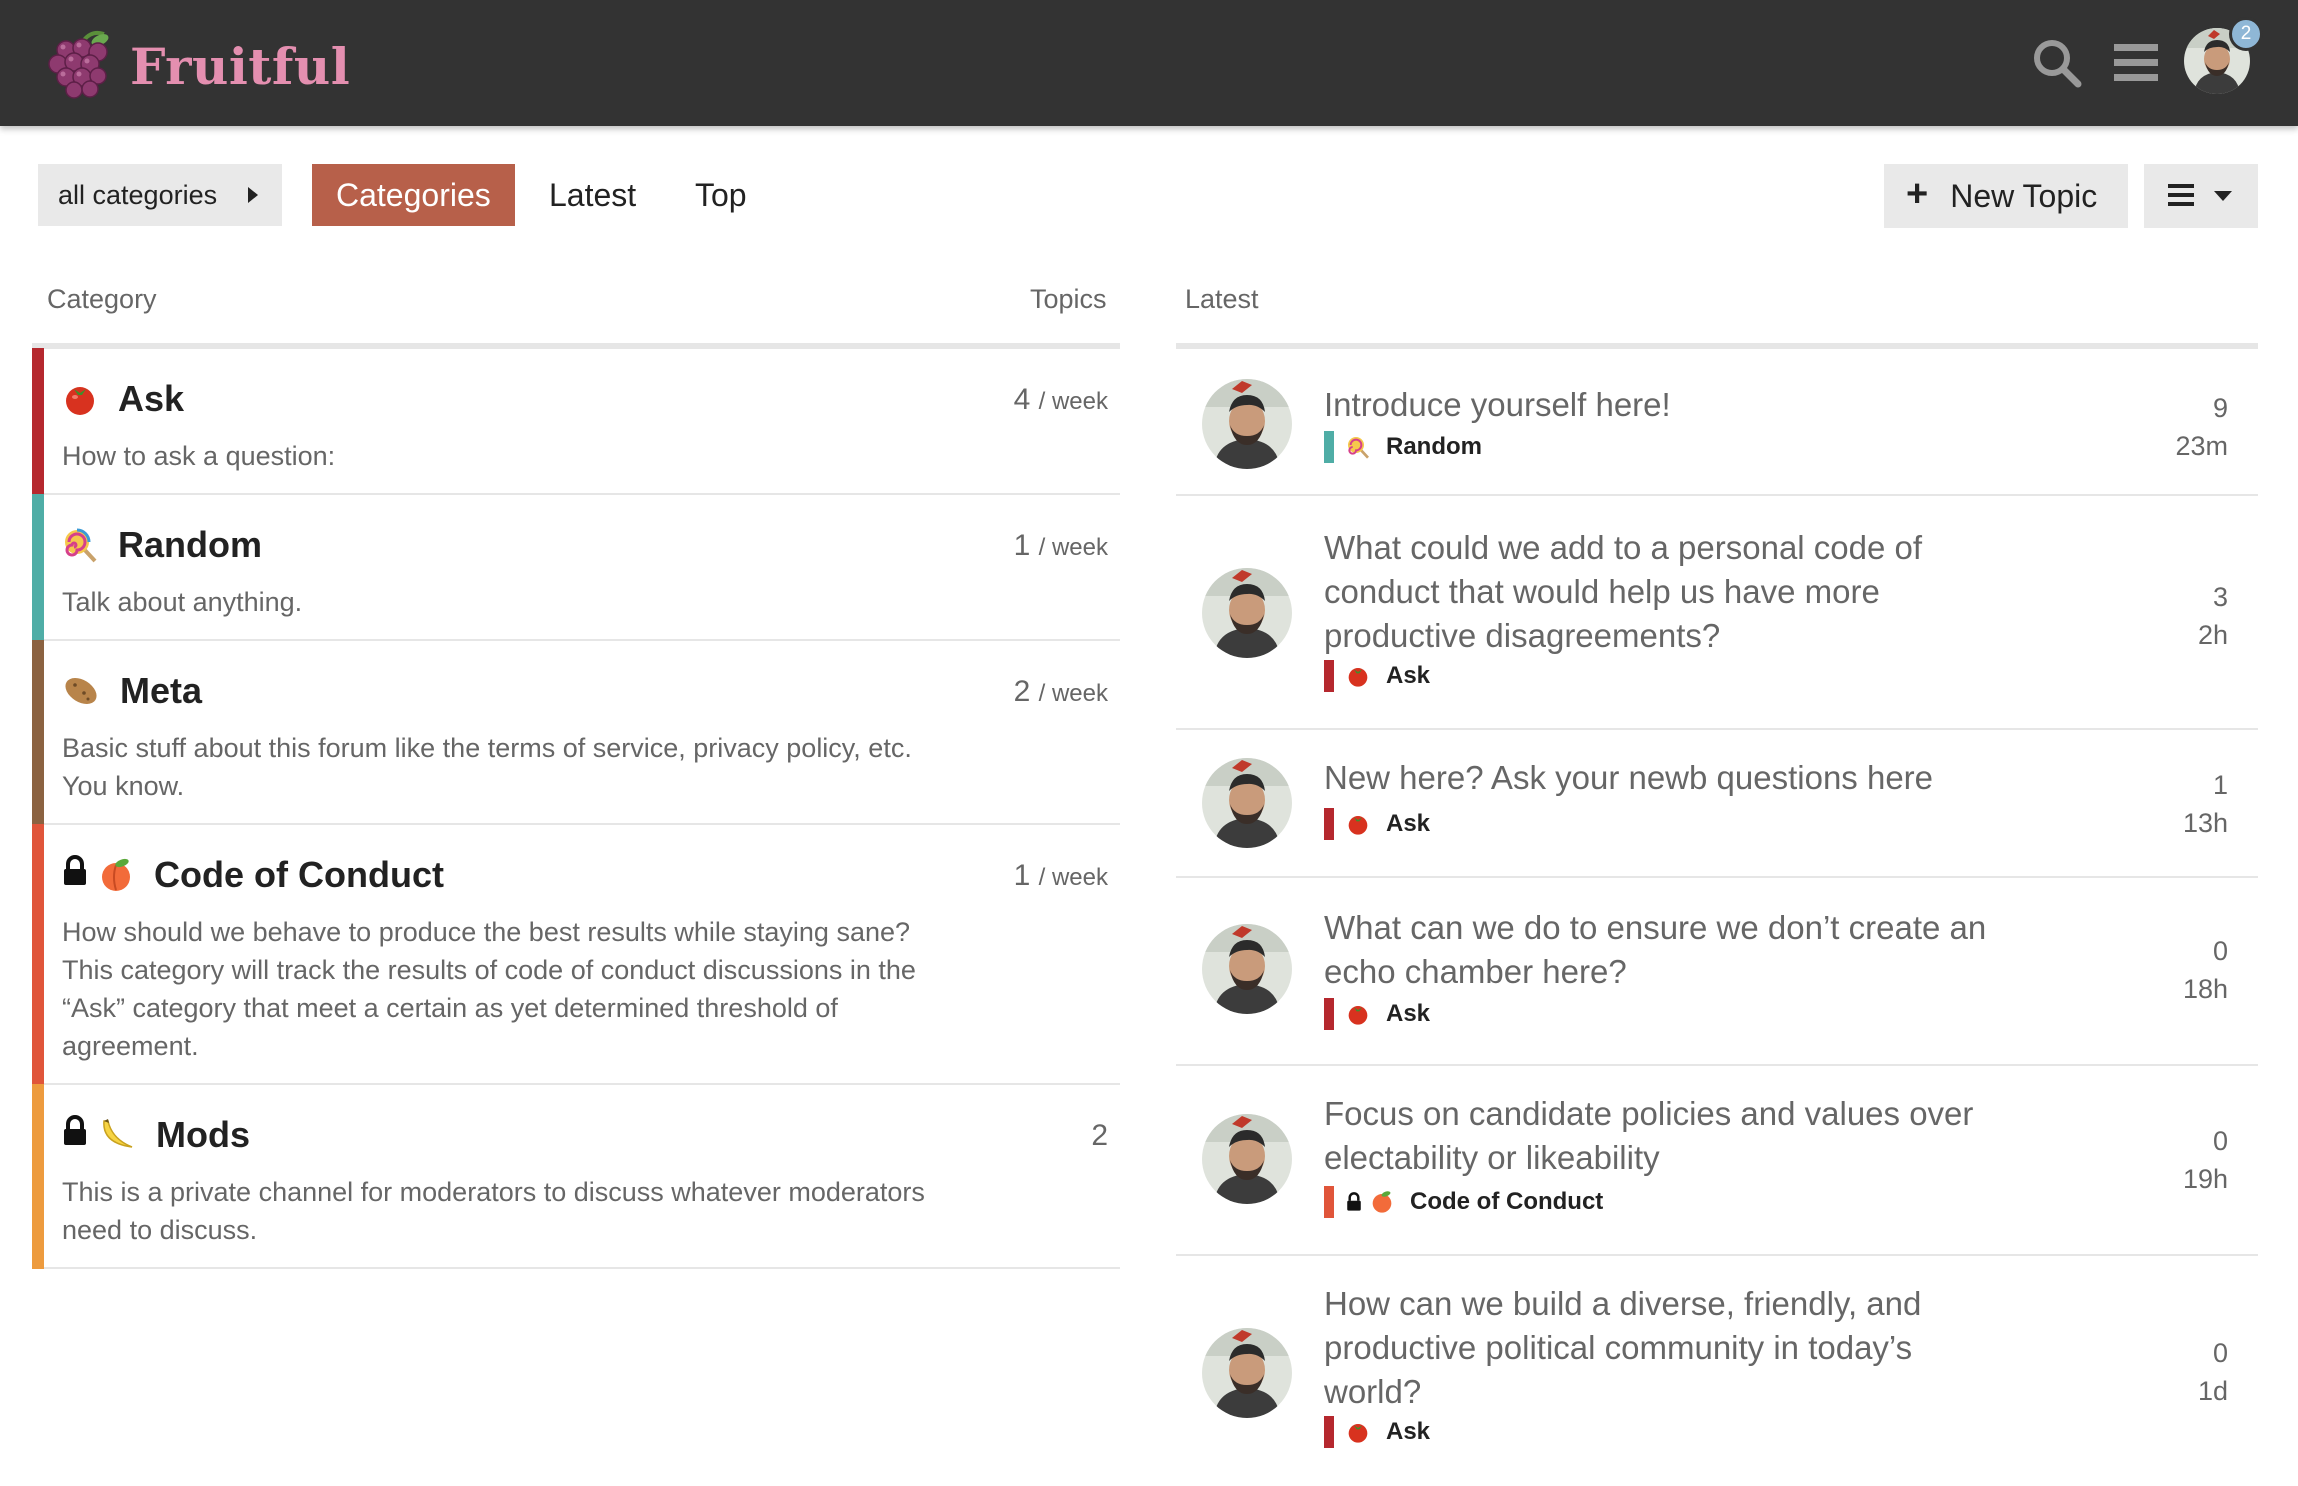 The image size is (2298, 1486). Describe the element at coordinates (182, 602) in the screenshot. I see `category-description: Talk about anything.` at that location.